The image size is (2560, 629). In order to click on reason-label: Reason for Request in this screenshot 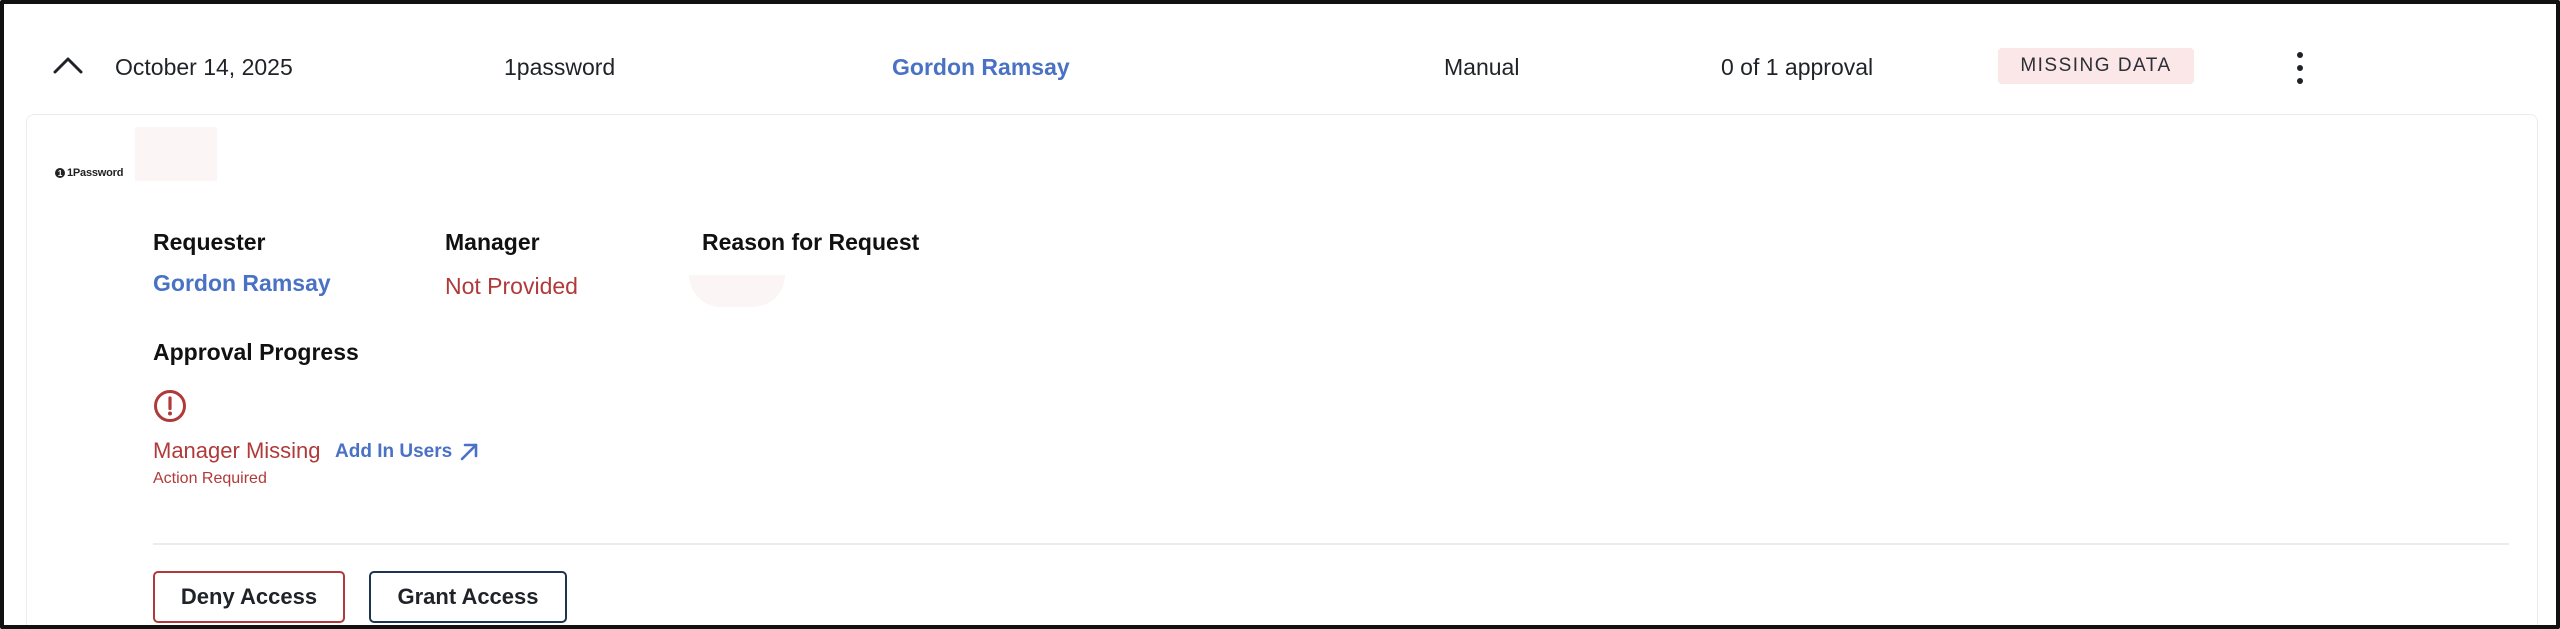, I will do `click(811, 242)`.